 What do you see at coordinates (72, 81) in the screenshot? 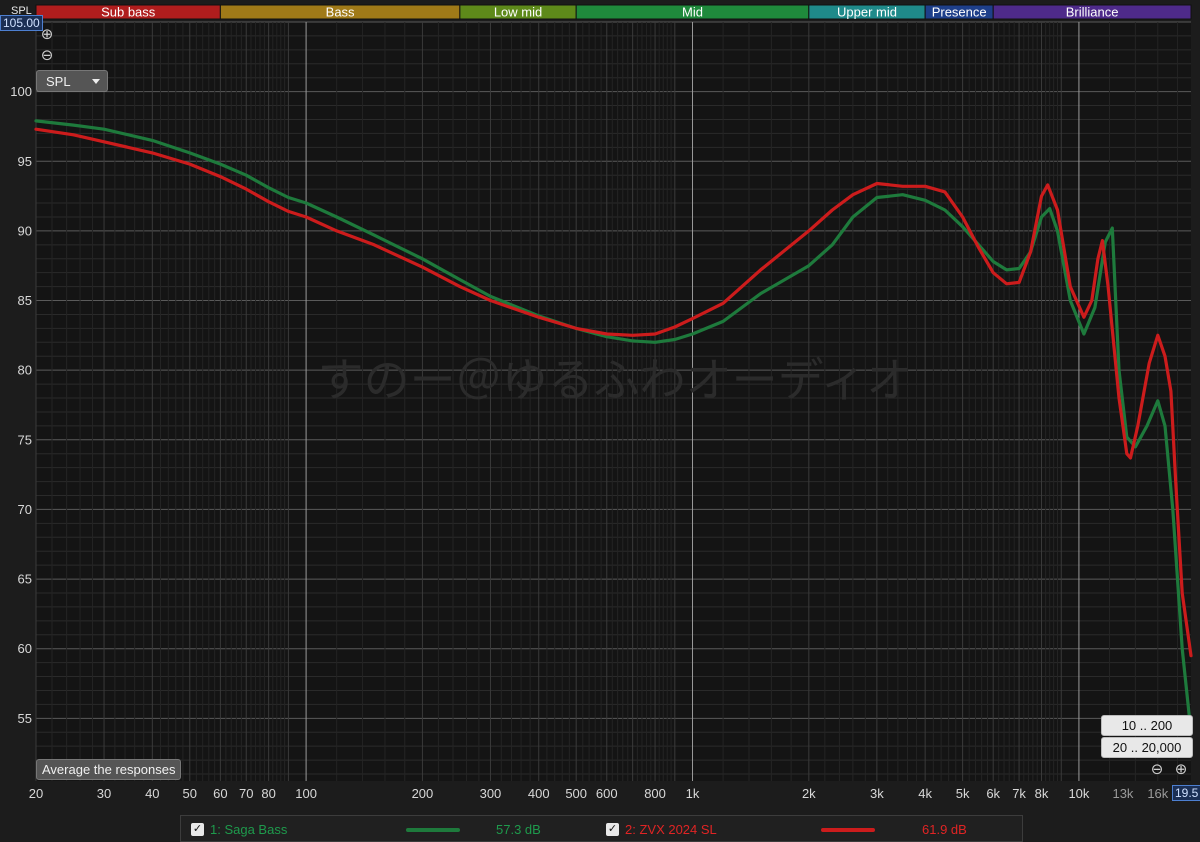
I see `spl-select: SPL` at bounding box center [72, 81].